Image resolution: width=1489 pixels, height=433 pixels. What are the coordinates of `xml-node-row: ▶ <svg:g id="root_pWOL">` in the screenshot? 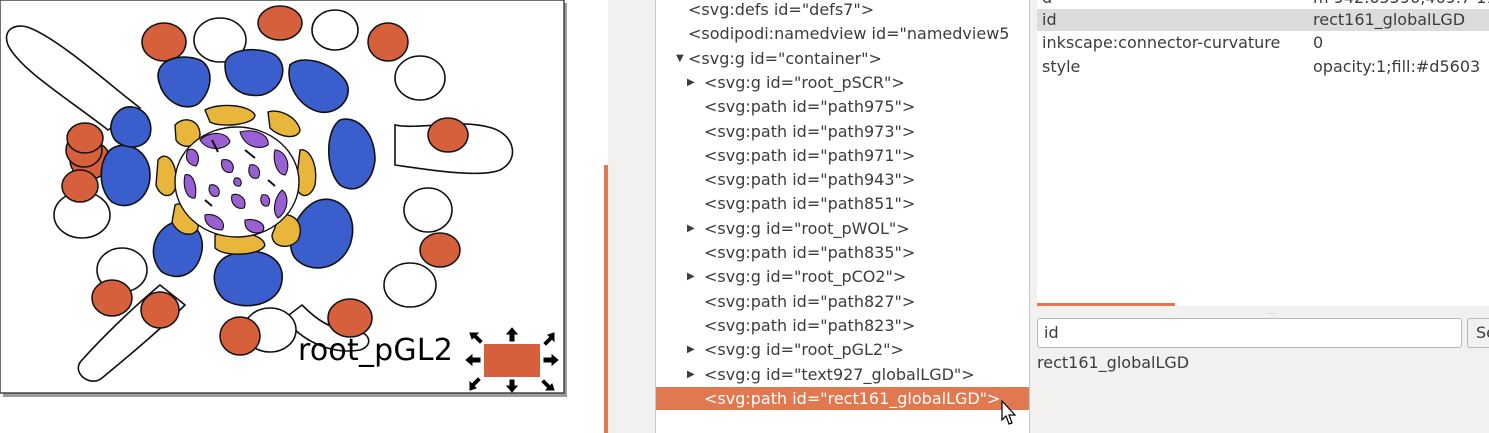 It's located at (842, 228).